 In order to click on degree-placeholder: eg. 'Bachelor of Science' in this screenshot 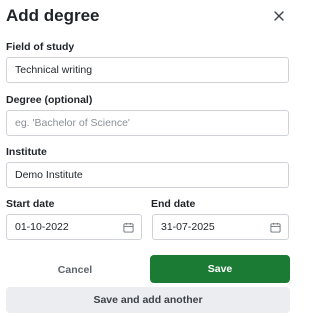, I will do `click(72, 123)`.